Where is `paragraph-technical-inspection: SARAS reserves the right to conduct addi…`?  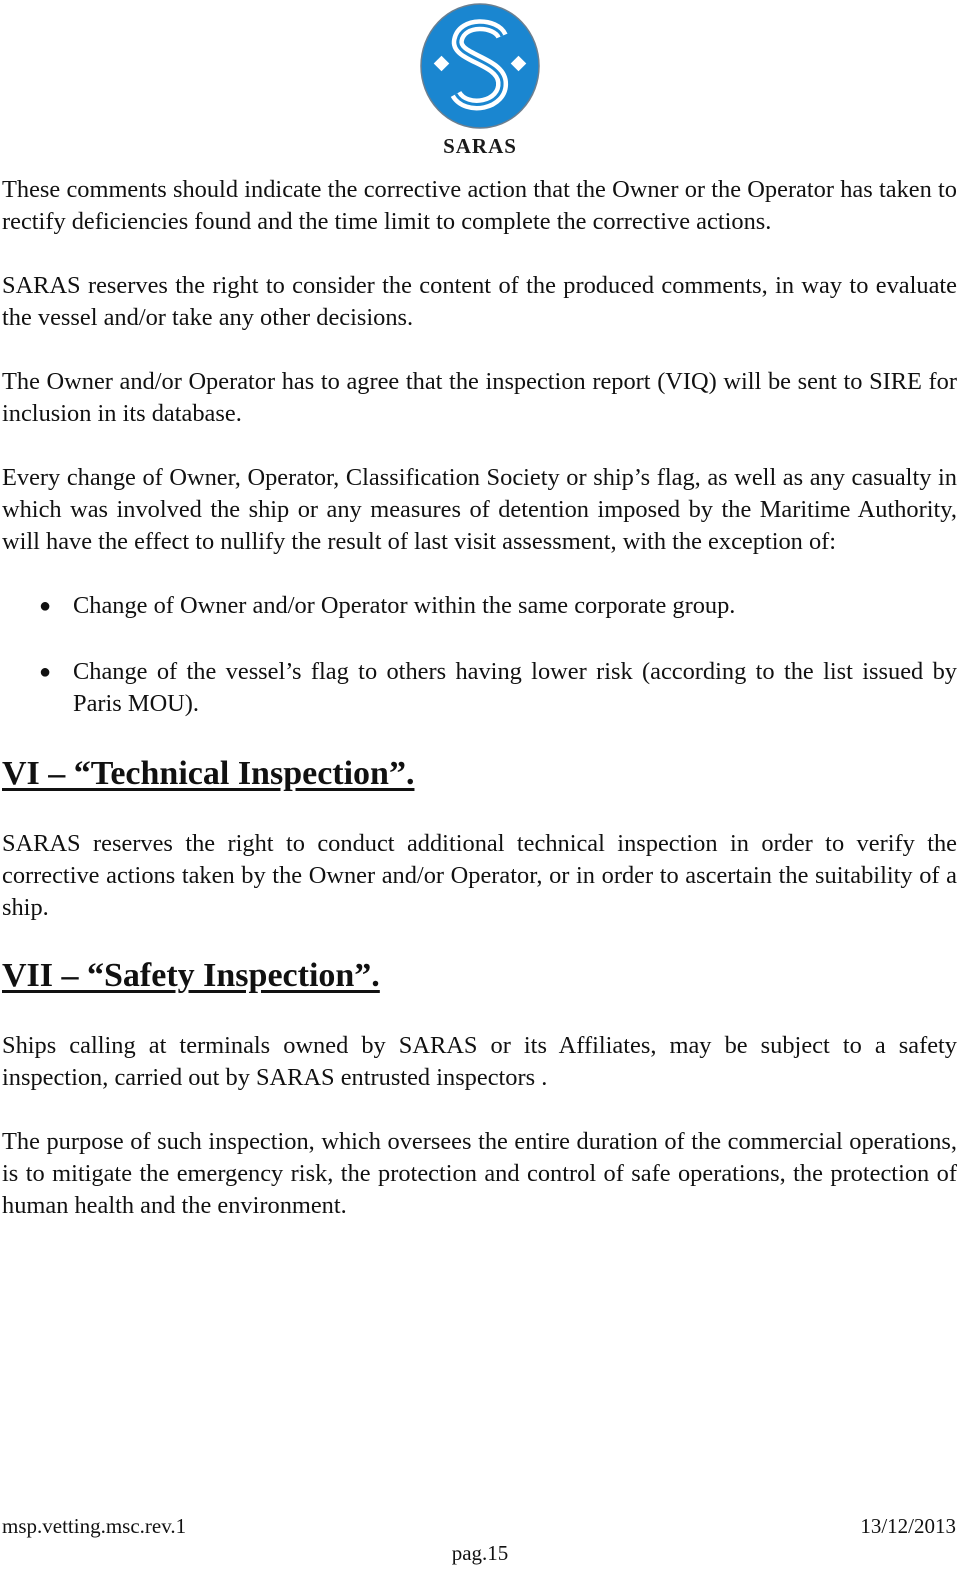 paragraph-technical-inspection: SARAS reserves the right to conduct addi… is located at coordinates (479, 875).